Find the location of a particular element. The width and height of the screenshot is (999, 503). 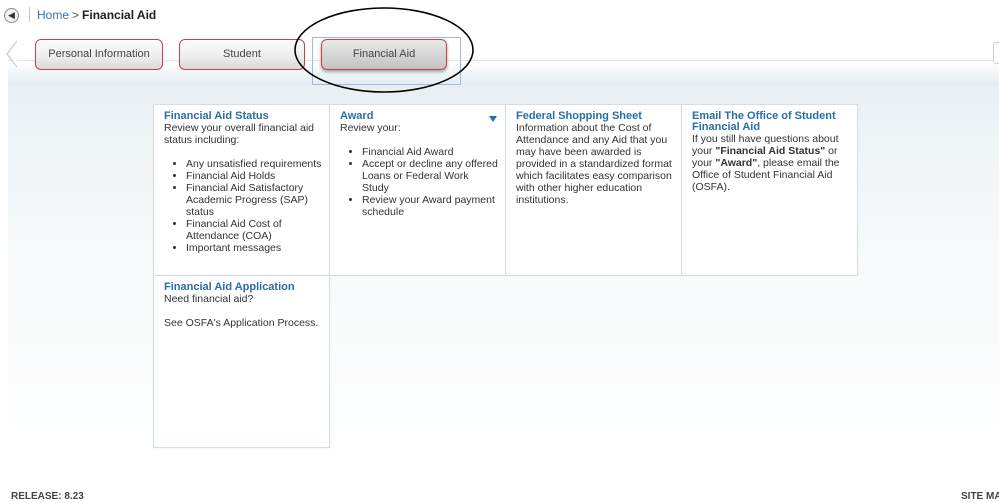

tab-student: Student is located at coordinates (242, 54).